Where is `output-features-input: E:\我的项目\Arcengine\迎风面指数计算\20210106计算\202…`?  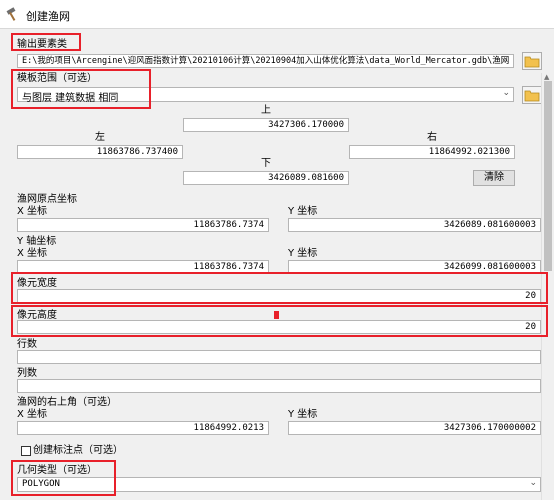
output-features-input: E:\我的项目\Arcengine\迎风面指数计算\20210106计算\202… is located at coordinates (265, 61).